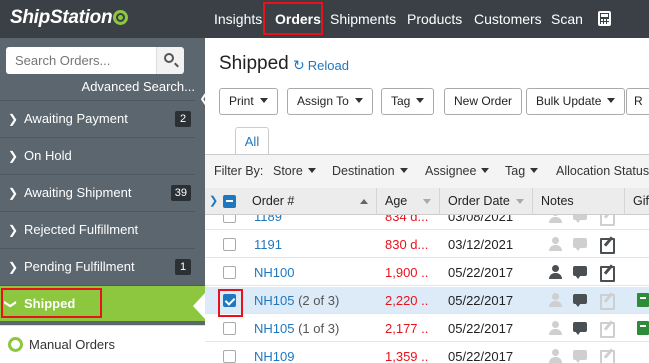 The width and height of the screenshot is (649, 363). Describe the element at coordinates (199, 306) in the screenshot. I see `active-pointer` at that location.